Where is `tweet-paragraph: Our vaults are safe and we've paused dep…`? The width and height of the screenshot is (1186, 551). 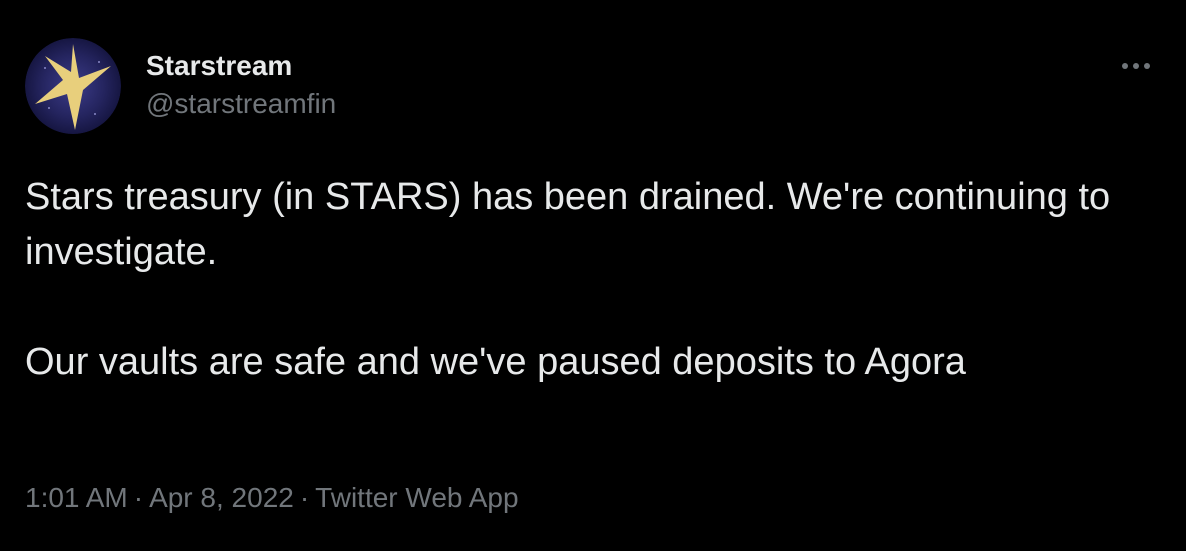
tweet-paragraph: Our vaults are safe and we've paused dep… is located at coordinates (495, 362).